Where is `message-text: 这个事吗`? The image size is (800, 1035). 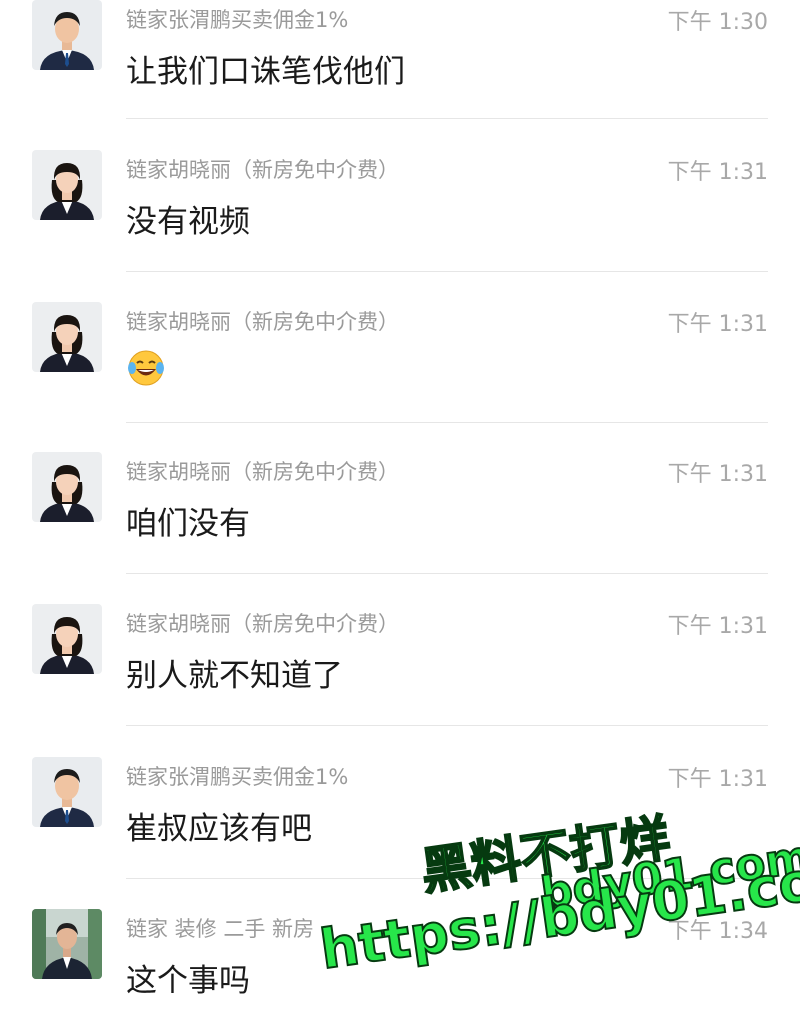 message-text: 这个事吗 is located at coordinates (188, 981).